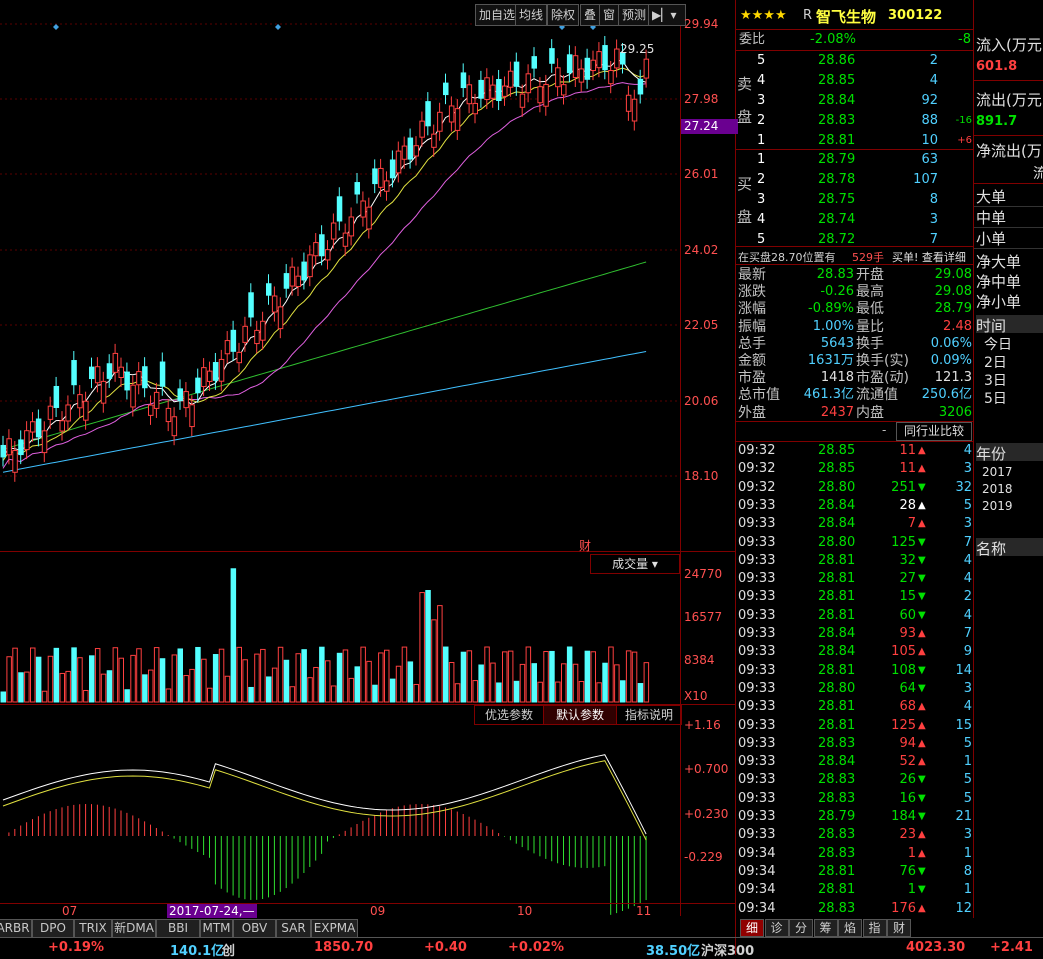 The width and height of the screenshot is (1043, 959). I want to click on period-label: 2日, so click(995, 362).